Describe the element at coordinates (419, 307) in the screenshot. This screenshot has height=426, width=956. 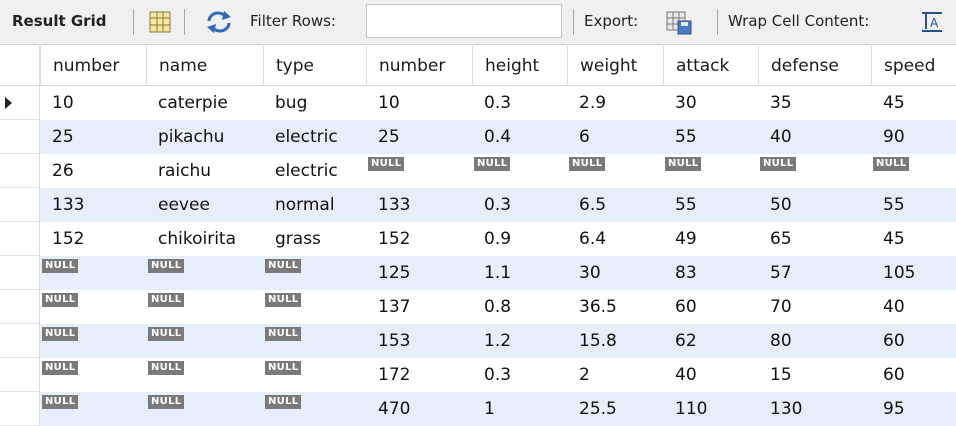
I see `cell-number: 137` at that location.